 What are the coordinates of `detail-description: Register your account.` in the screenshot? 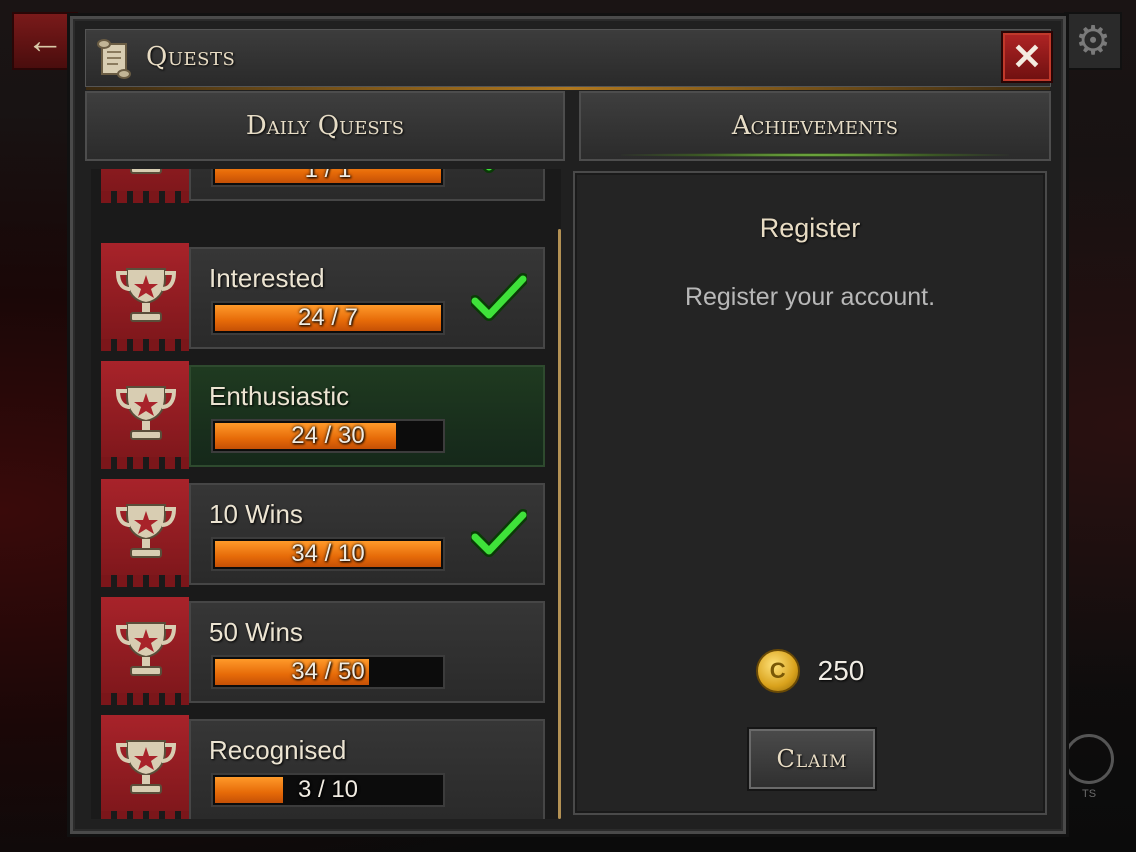 It's located at (810, 297).